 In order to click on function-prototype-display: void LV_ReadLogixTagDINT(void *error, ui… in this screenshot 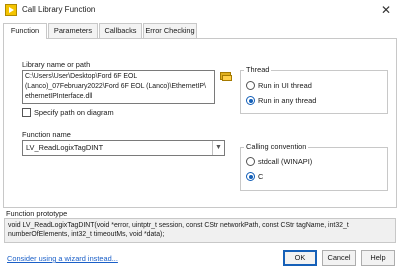, I will do `click(200, 230)`.